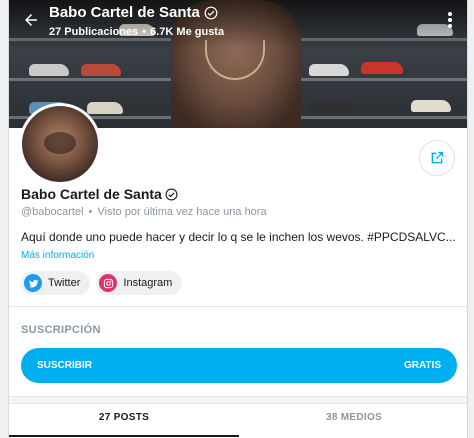 The image size is (474, 438). What do you see at coordinates (52, 212) in the screenshot?
I see `username: @babocartel` at bounding box center [52, 212].